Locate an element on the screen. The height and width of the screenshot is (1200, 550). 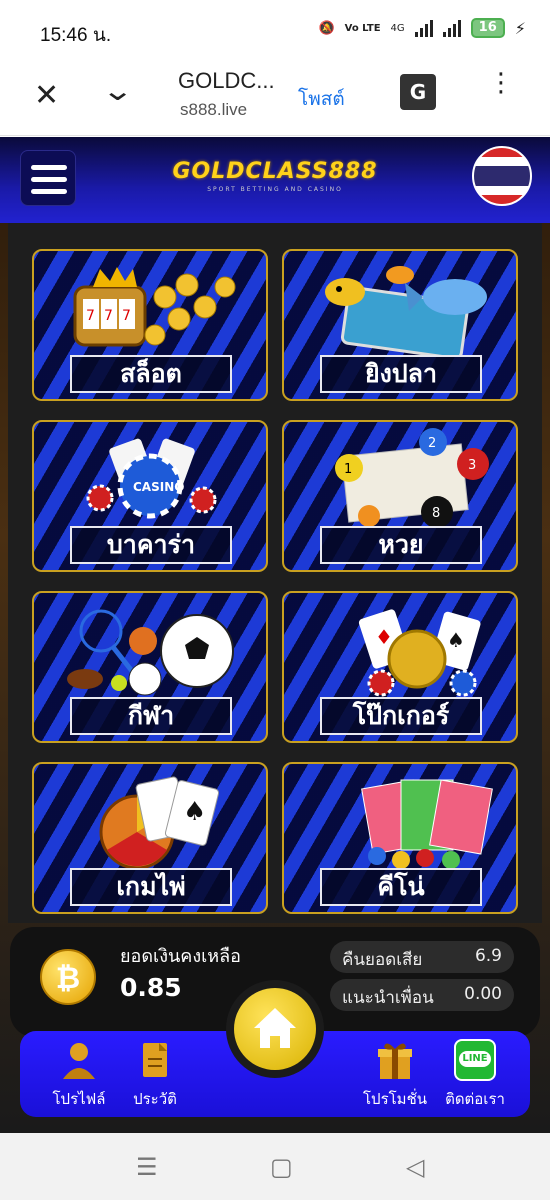
game-label: บาคาร่า is located at coordinates (151, 545).